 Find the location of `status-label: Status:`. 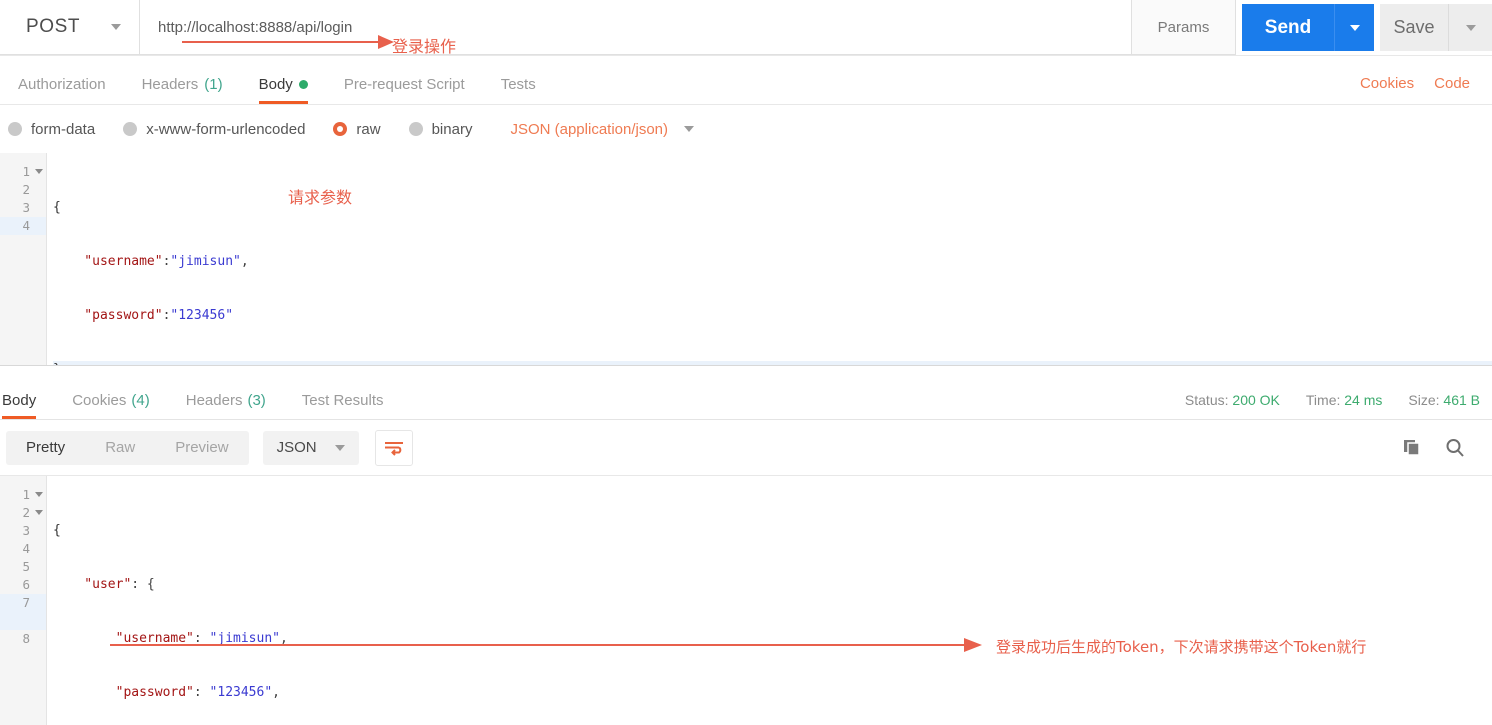

status-label: Status: is located at coordinates (1206, 400).